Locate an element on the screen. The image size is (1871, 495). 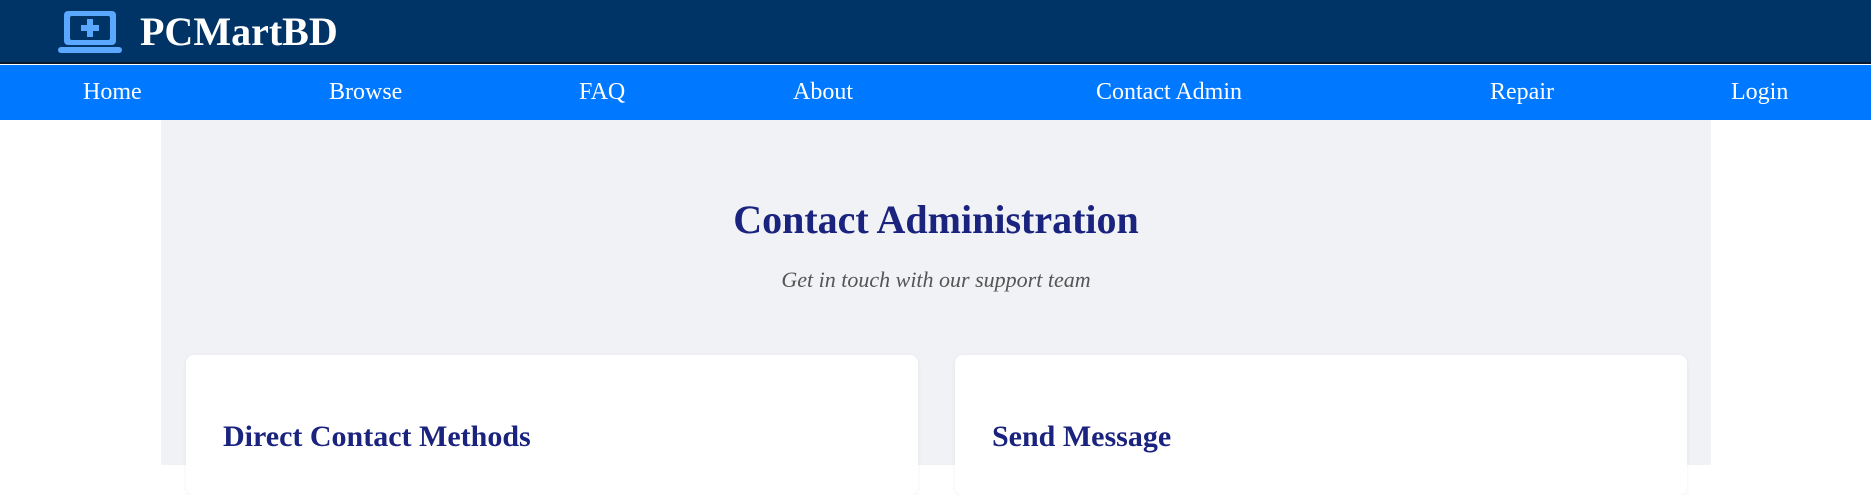
top-header: PCMartBD is located at coordinates (935, 32).